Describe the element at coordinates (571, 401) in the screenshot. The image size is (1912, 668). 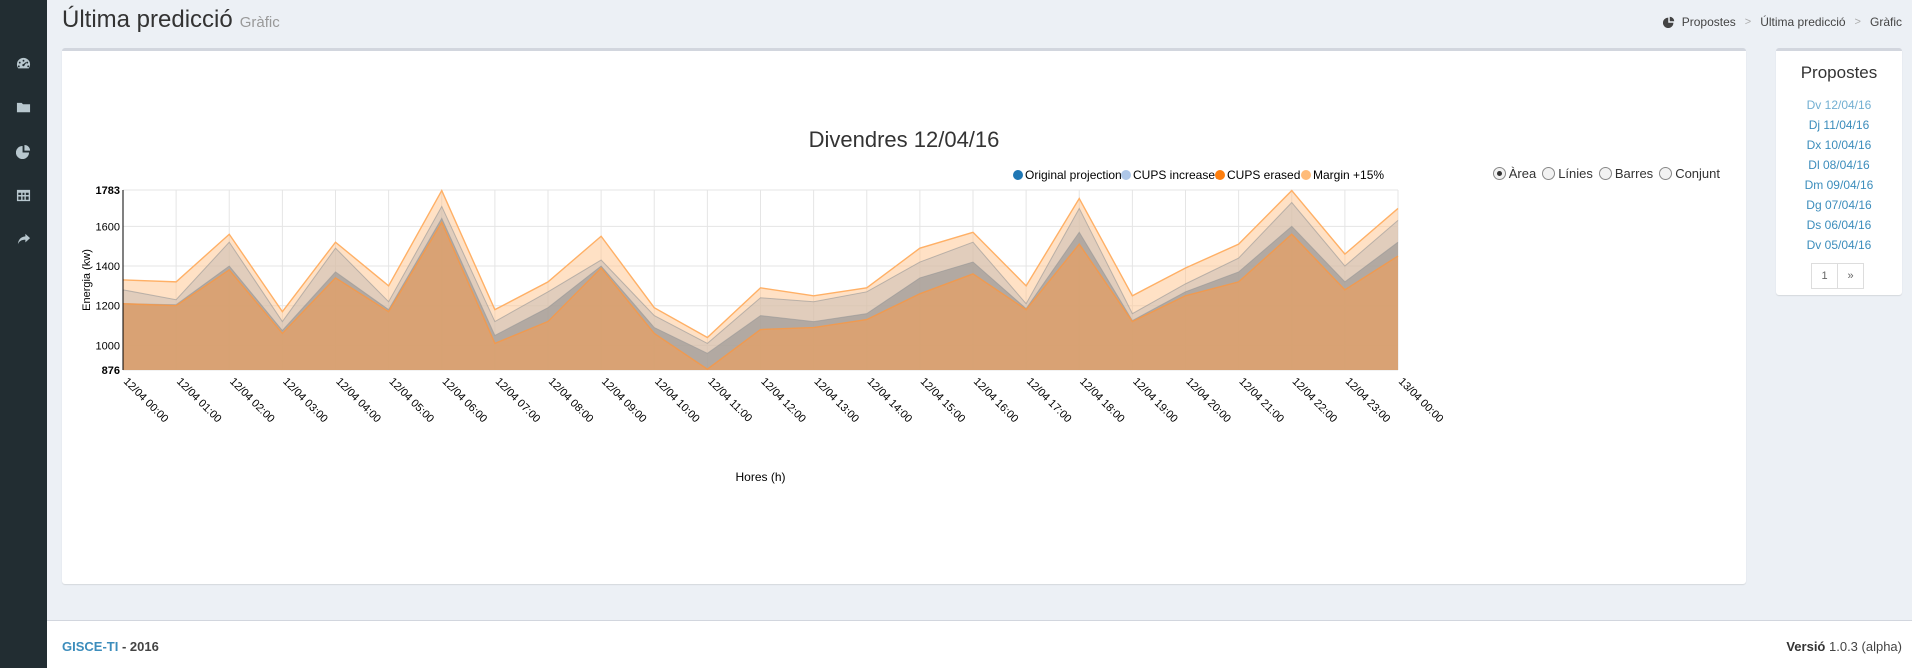
I see `x-tick-label: 12/04 08:00` at that location.